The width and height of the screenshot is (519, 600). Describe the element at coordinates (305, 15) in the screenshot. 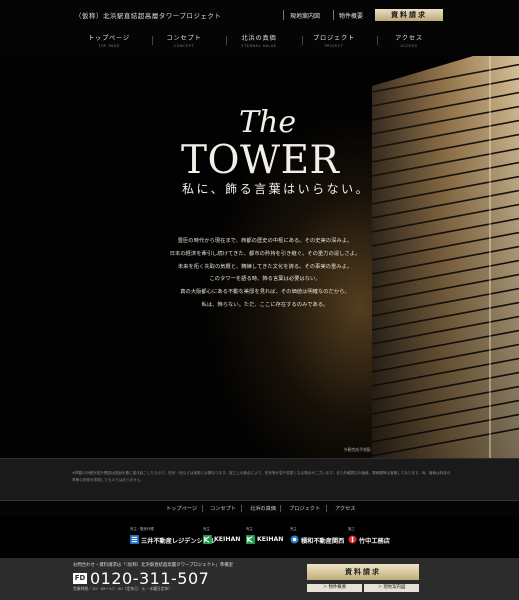

I see `map-link: 現地案内図` at that location.